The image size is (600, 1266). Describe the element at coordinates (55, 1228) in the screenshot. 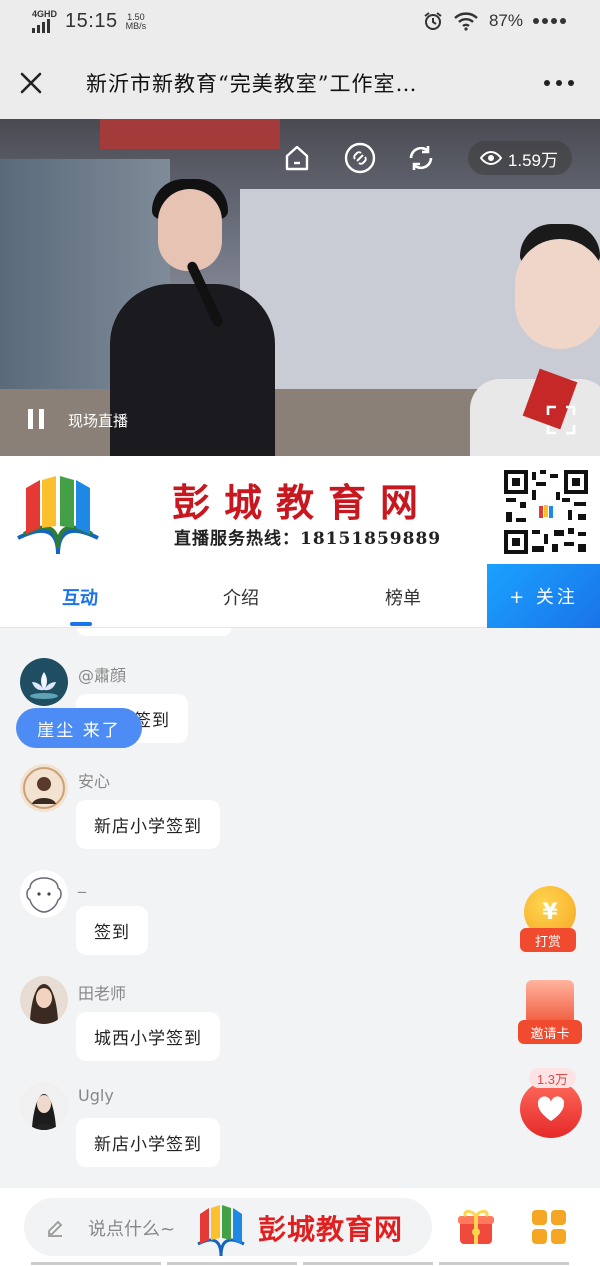

I see `pen-icon` at that location.